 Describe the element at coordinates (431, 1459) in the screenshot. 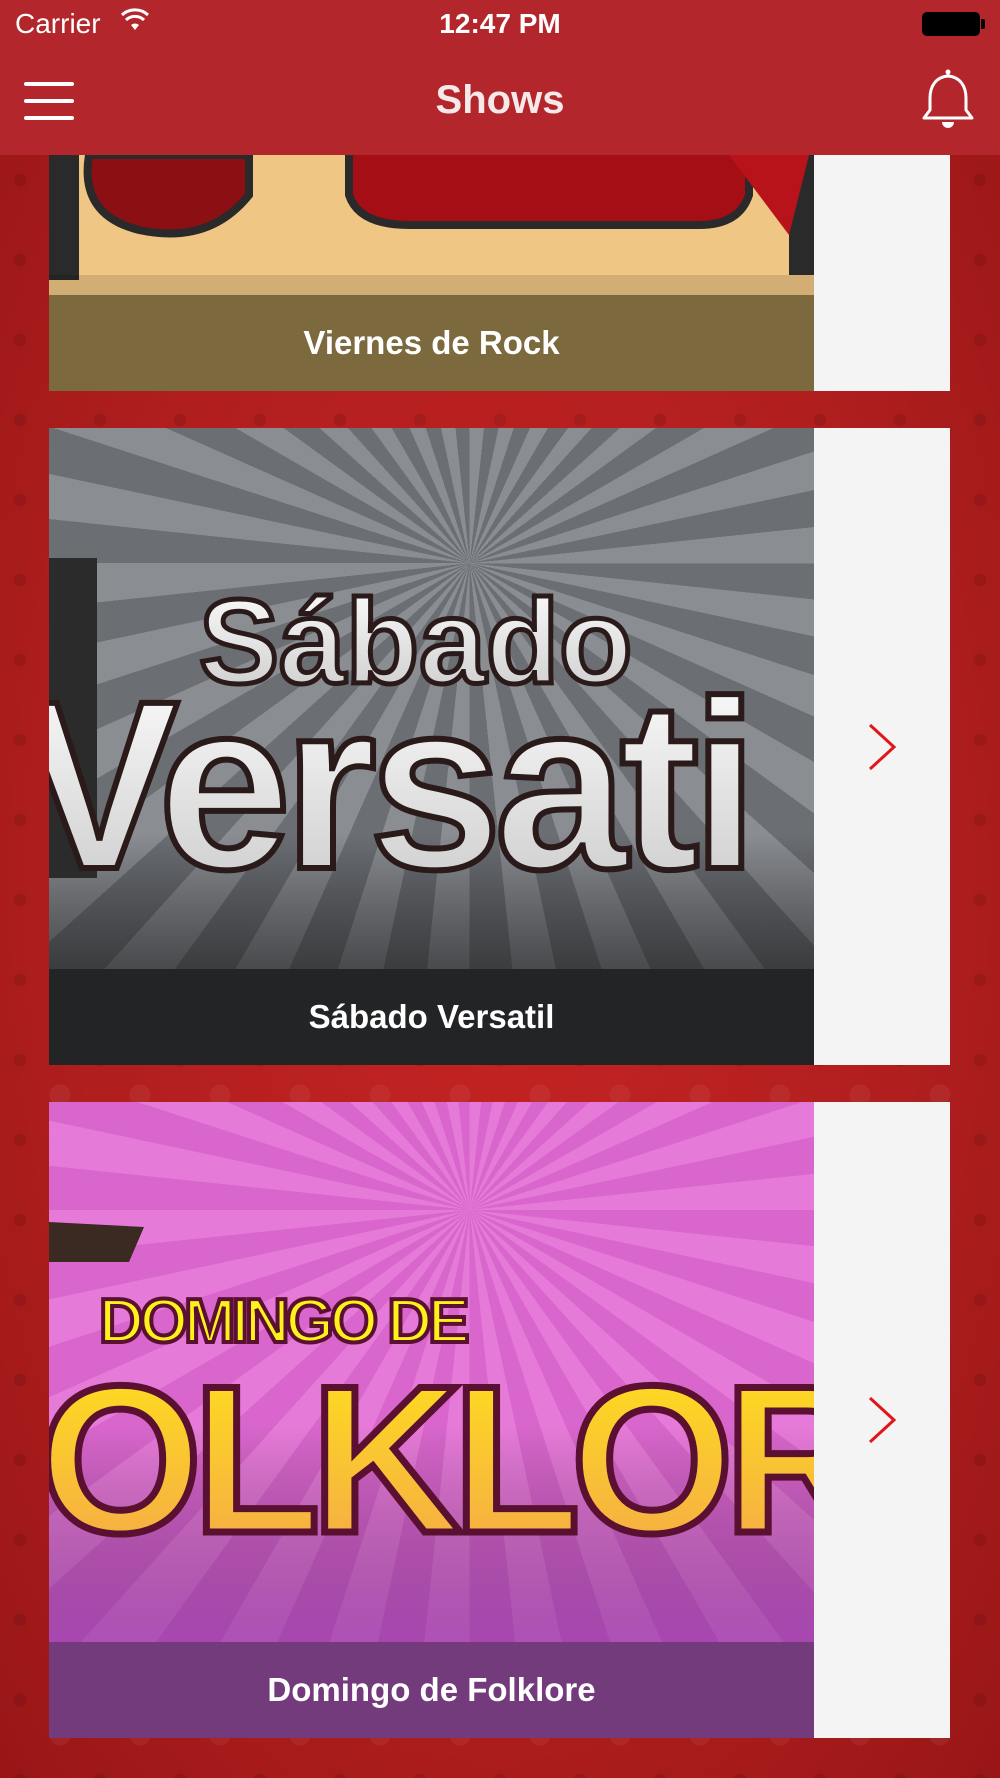

I see `artwork-text-main: OLKLOR` at that location.